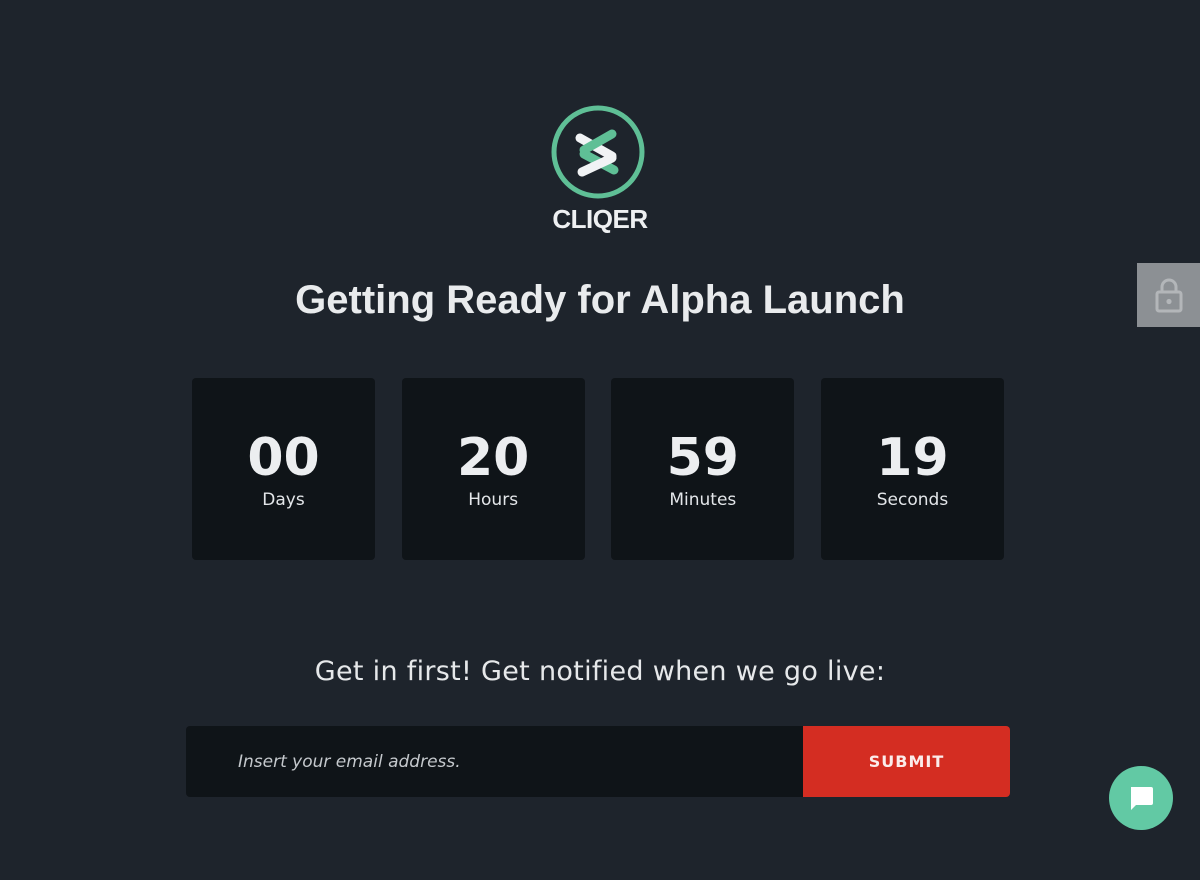 This screenshot has width=1200, height=880. I want to click on countdown-value: 20, so click(493, 458).